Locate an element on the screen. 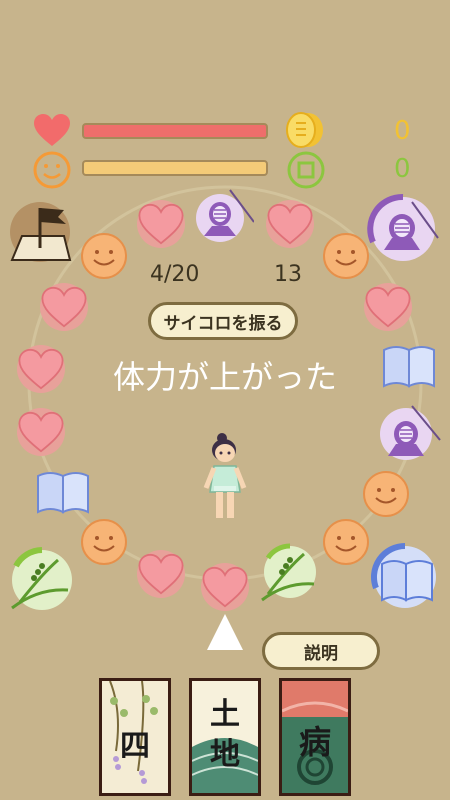 This screenshot has height=800, width=450. hanafuda-card-2: 土地 is located at coordinates (225, 737).